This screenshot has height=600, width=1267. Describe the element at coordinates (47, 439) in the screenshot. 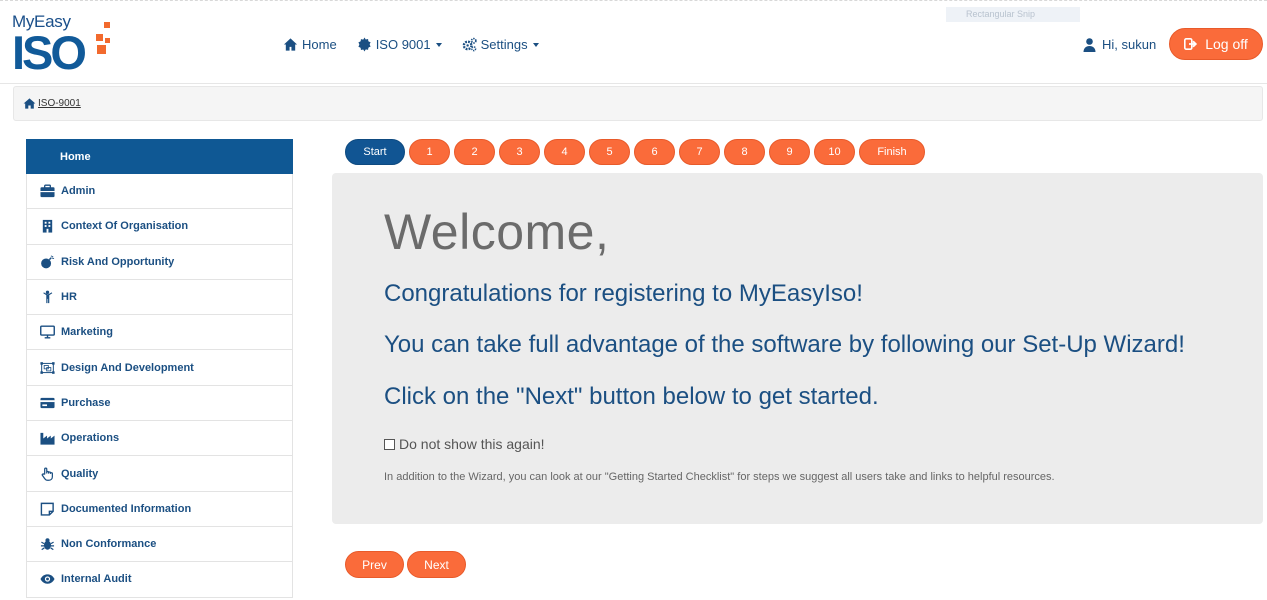

I see `industry-icon` at that location.